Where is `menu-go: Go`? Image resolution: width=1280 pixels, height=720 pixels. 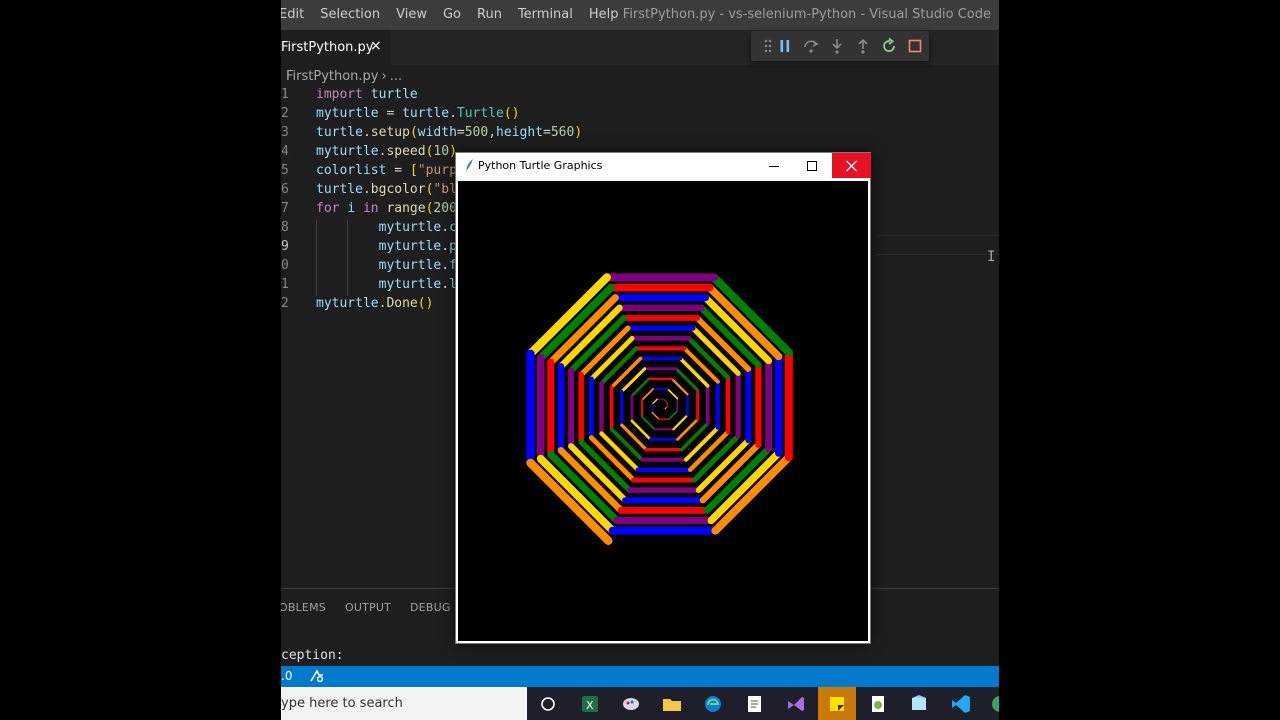 menu-go: Go is located at coordinates (452, 14).